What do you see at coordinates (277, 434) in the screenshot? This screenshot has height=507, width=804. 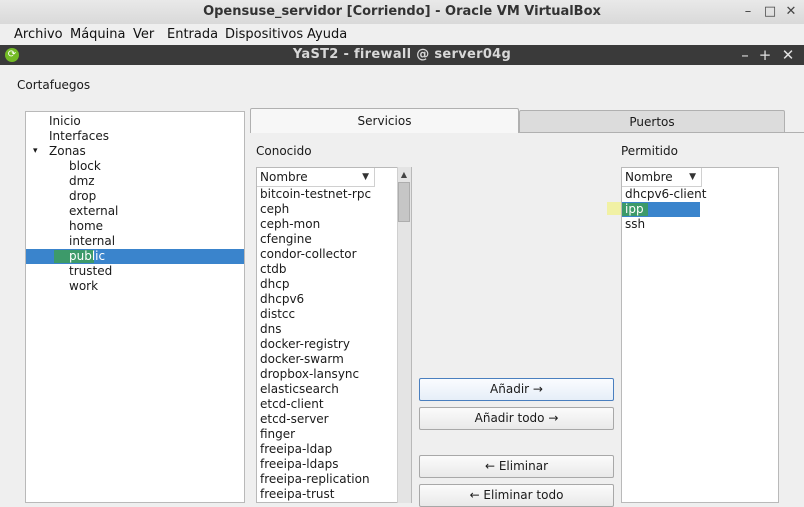 I see `list-item: finger` at bounding box center [277, 434].